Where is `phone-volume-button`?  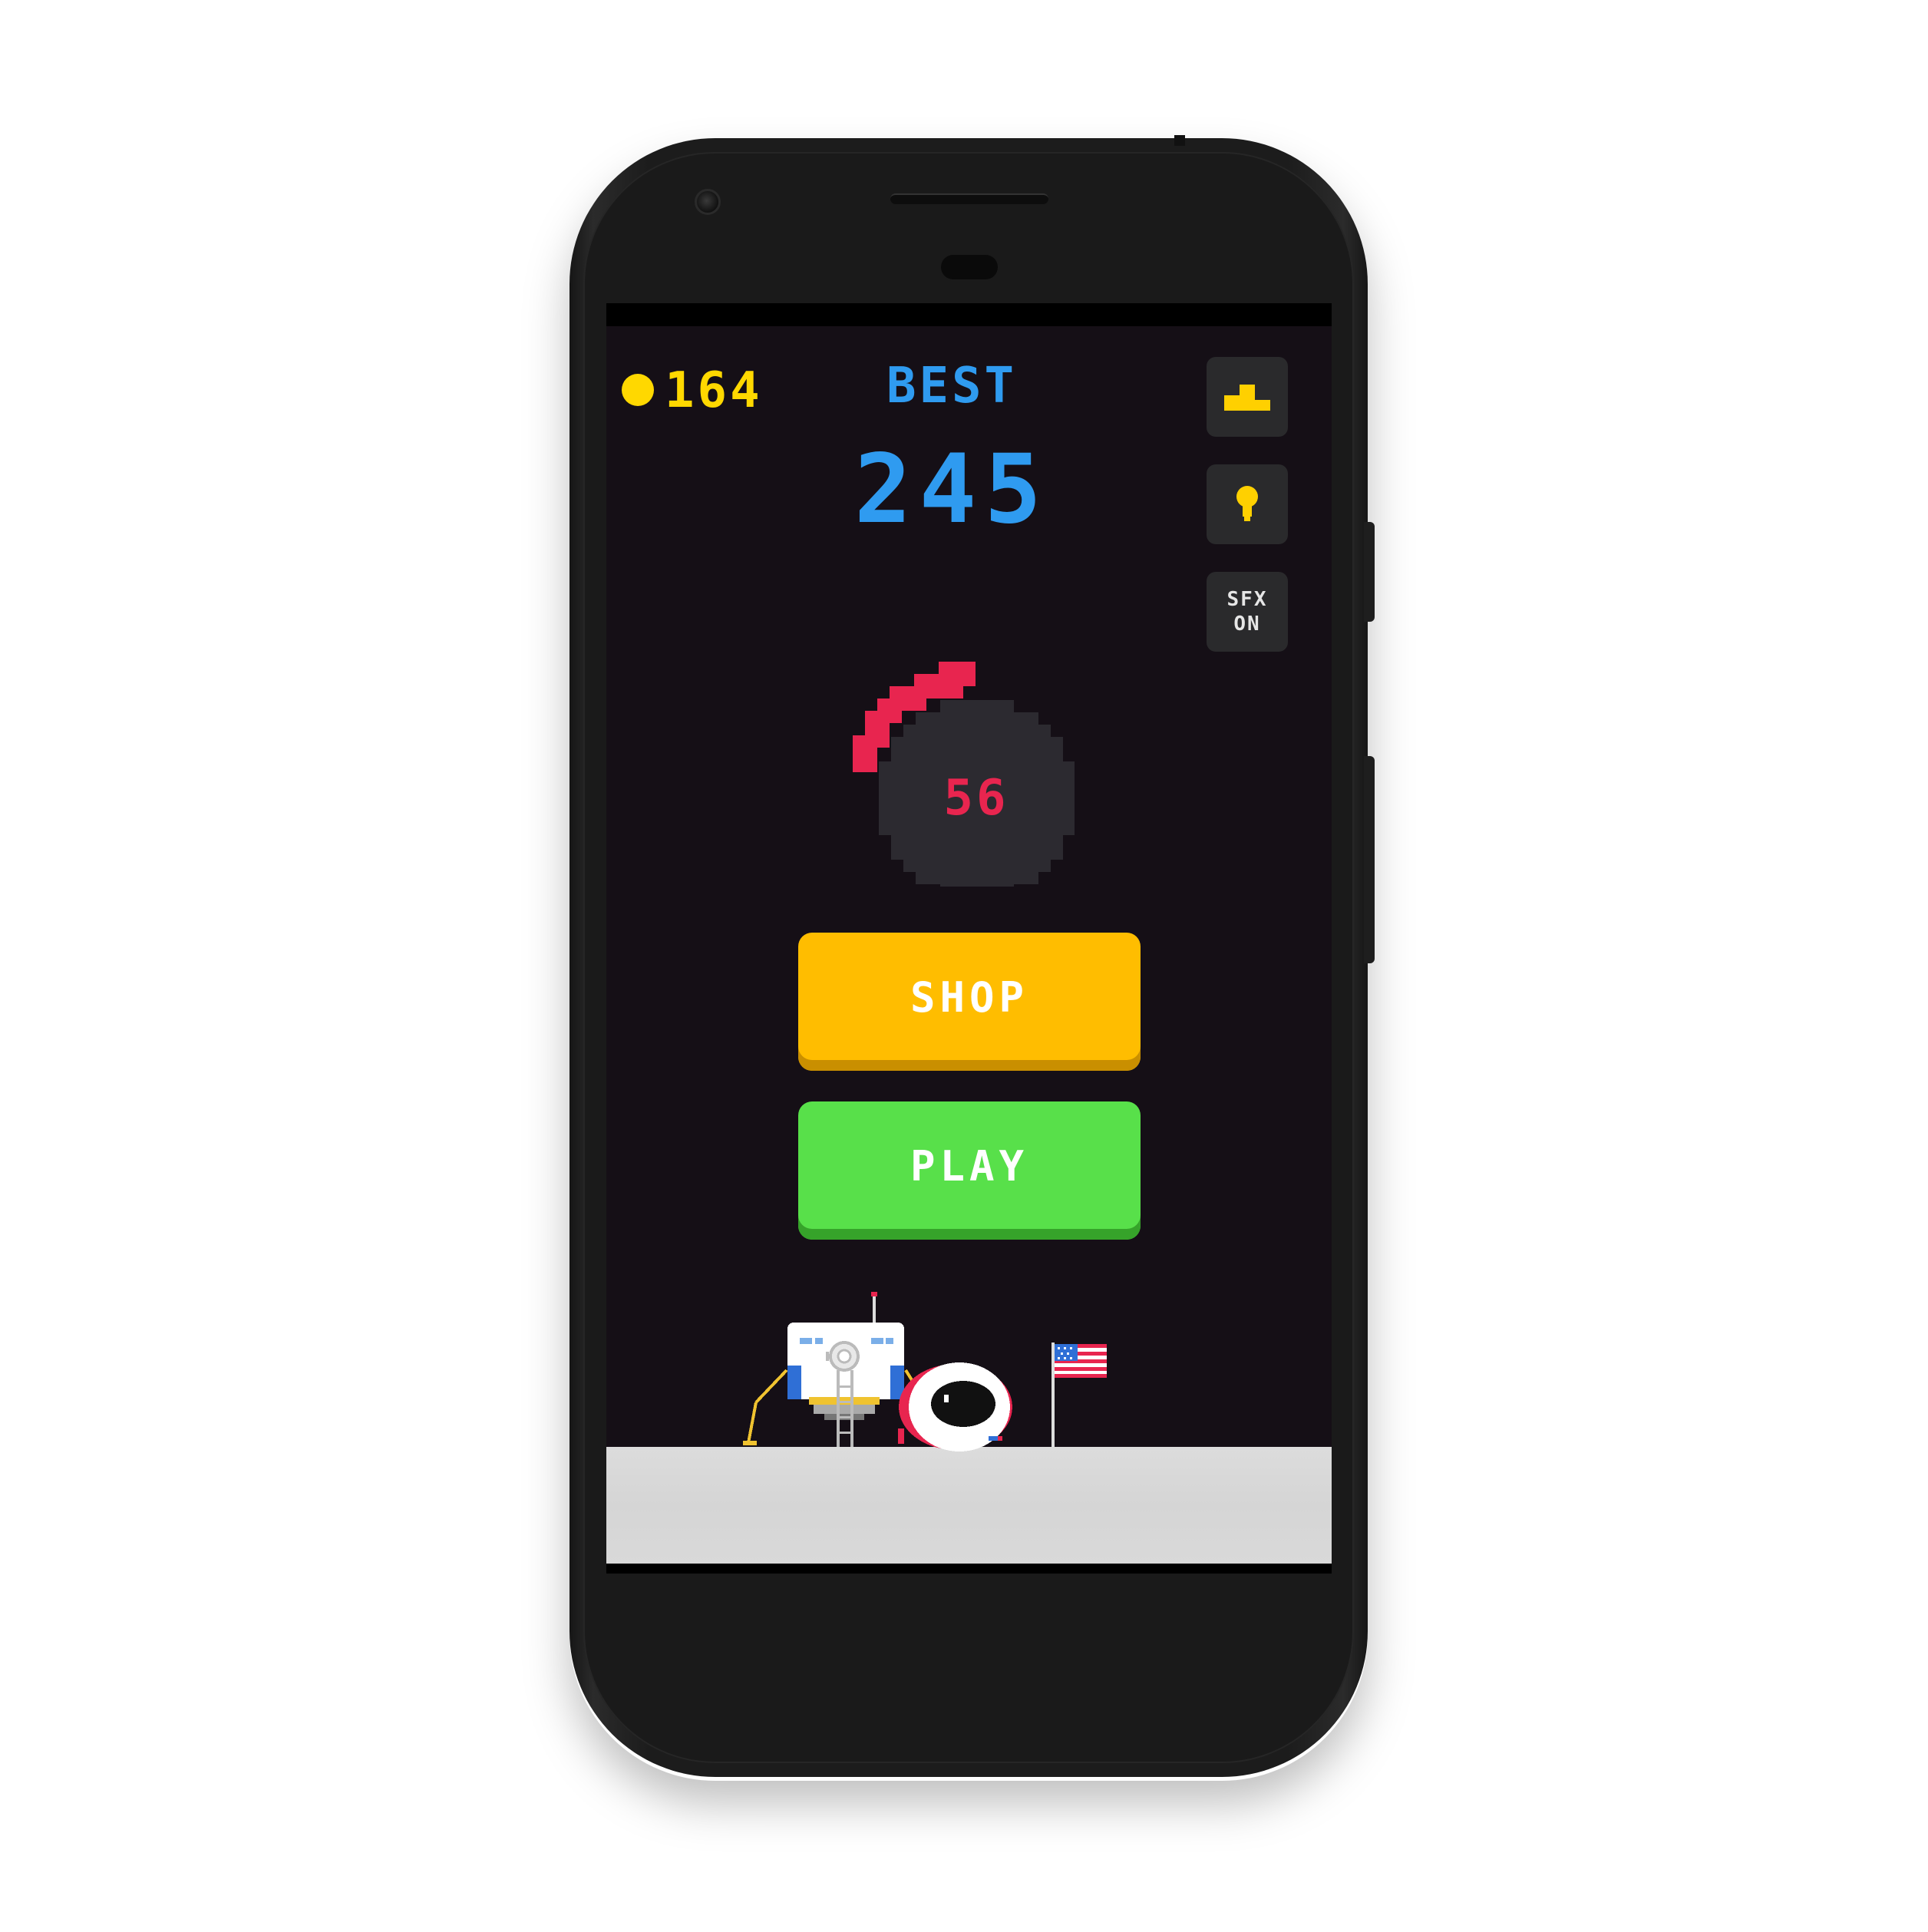
phone-volume-button is located at coordinates (1369, 859).